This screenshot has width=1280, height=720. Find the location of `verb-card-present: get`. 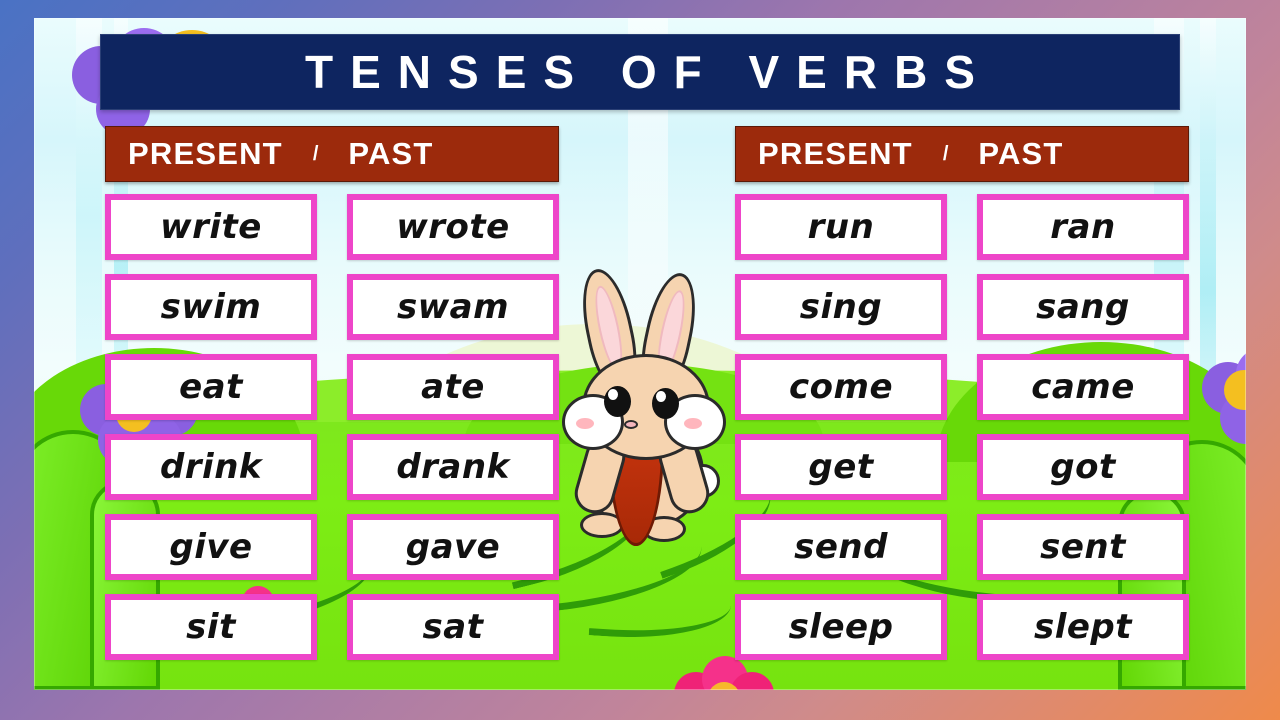

verb-card-present: get is located at coordinates (841, 467).